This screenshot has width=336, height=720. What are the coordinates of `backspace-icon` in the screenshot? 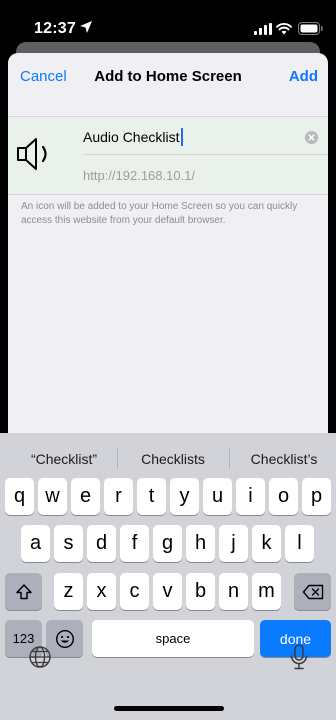 It's located at (312, 591).